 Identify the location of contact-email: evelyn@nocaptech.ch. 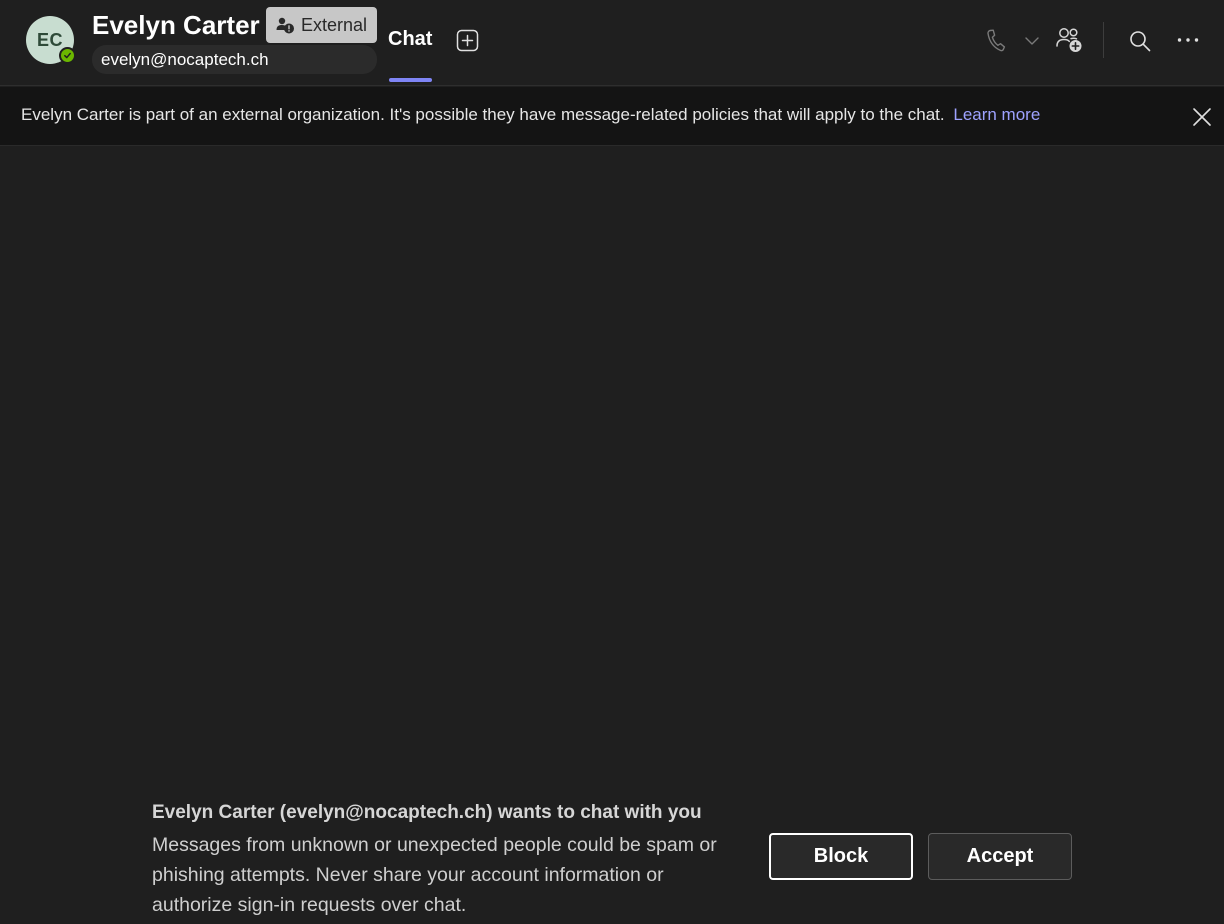
(234, 59).